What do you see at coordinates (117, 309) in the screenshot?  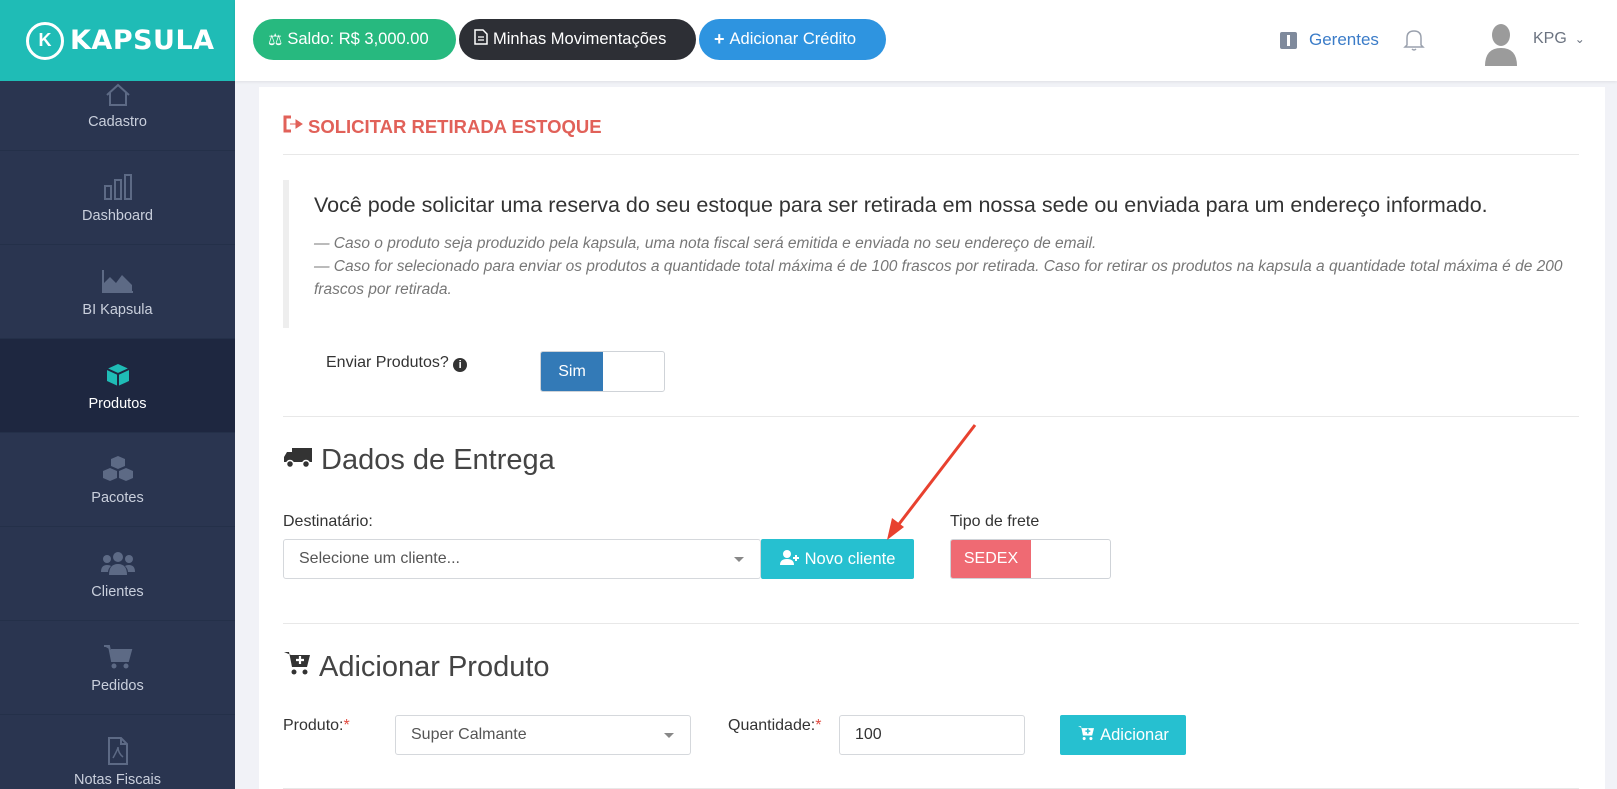 I see `sidebar-item-label: BI Kapsula` at bounding box center [117, 309].